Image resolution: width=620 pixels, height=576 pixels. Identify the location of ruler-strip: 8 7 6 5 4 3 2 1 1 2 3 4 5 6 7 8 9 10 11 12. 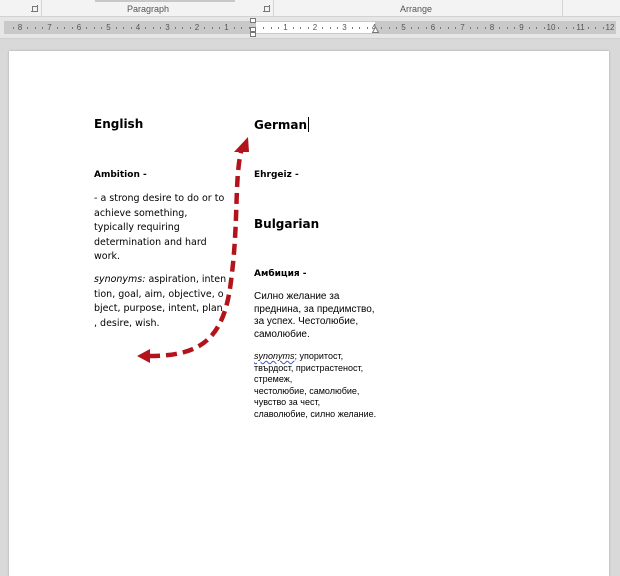
(310, 28).